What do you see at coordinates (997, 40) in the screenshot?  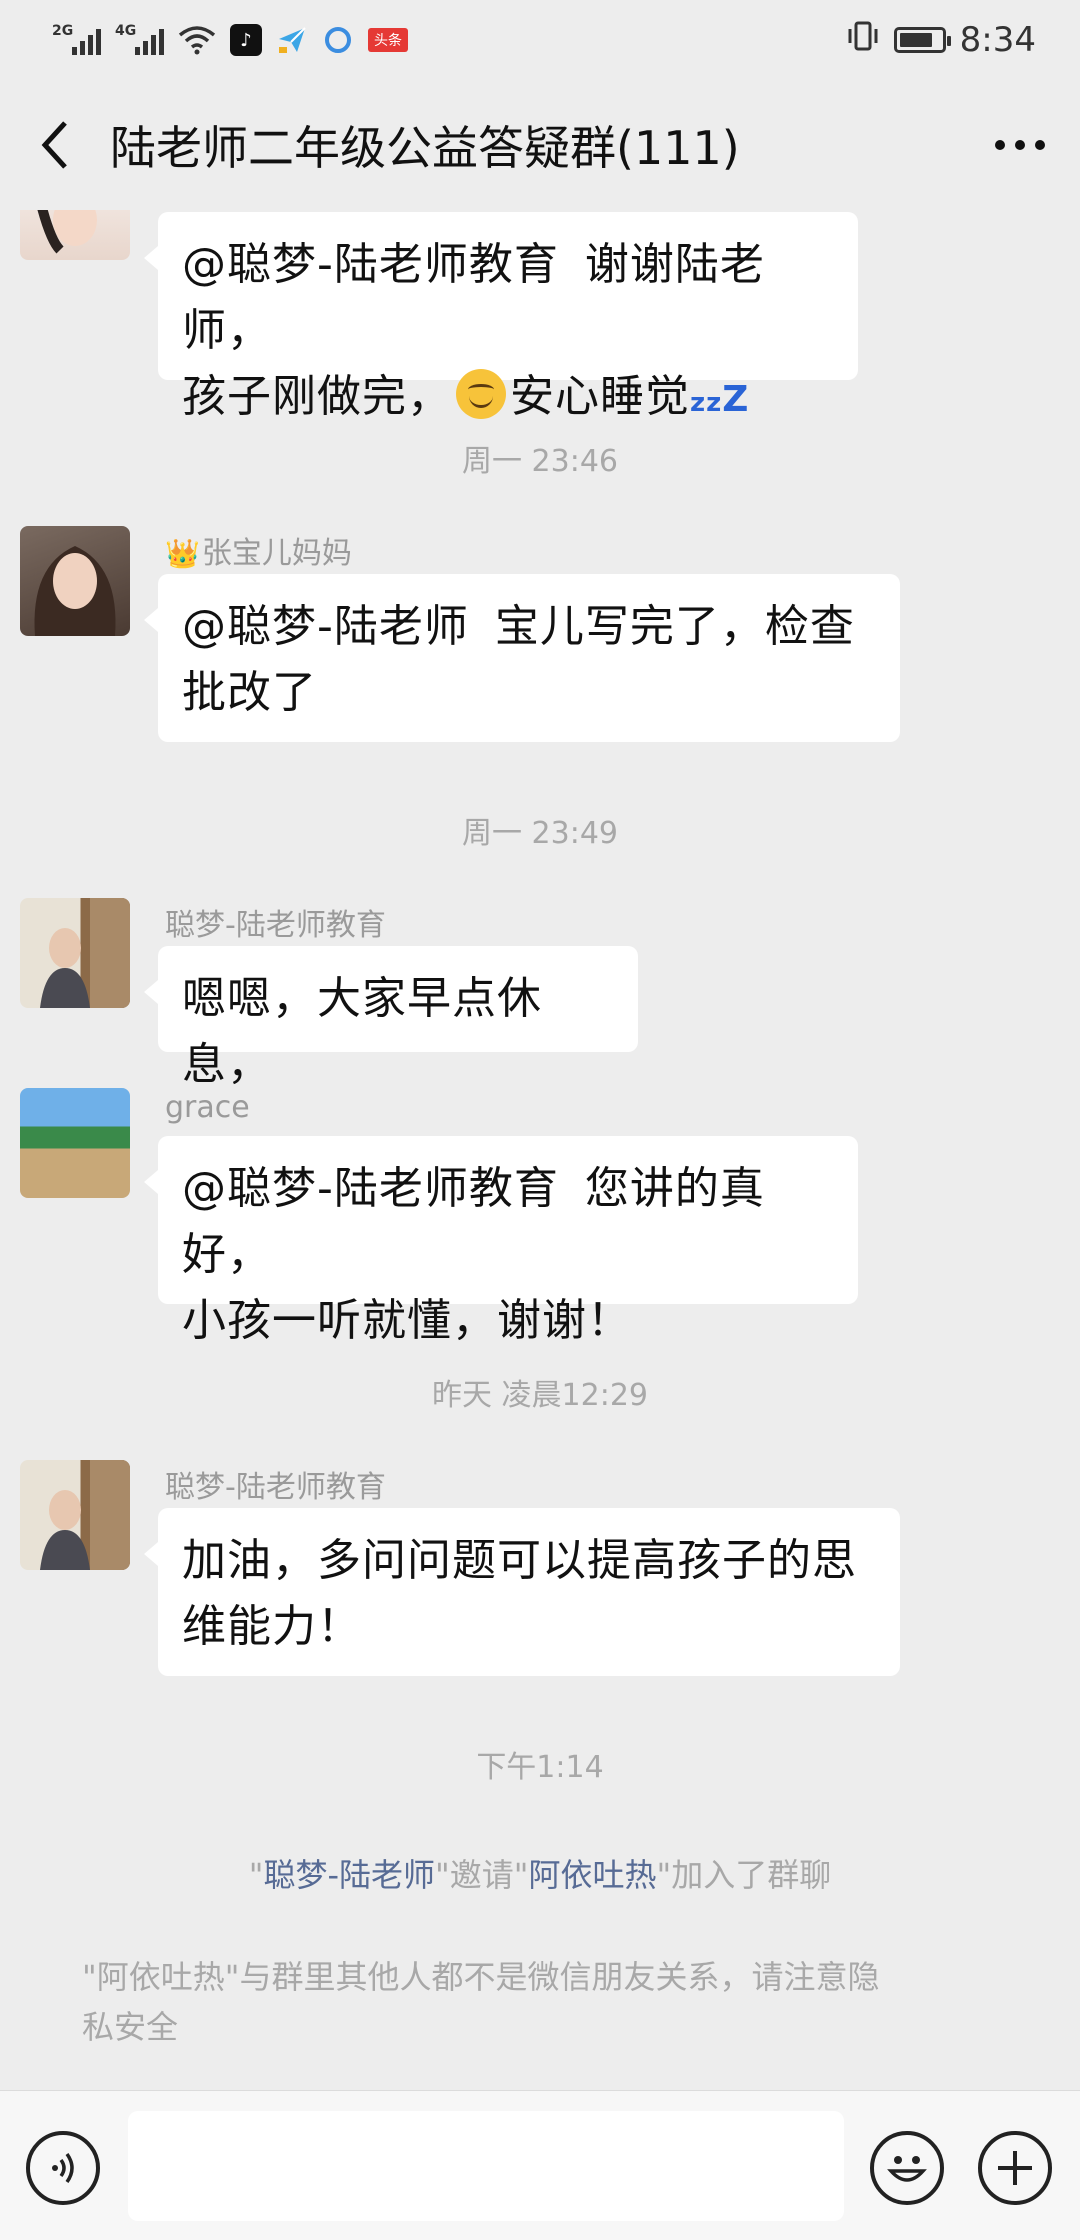 I see `status-time: 8:34` at bounding box center [997, 40].